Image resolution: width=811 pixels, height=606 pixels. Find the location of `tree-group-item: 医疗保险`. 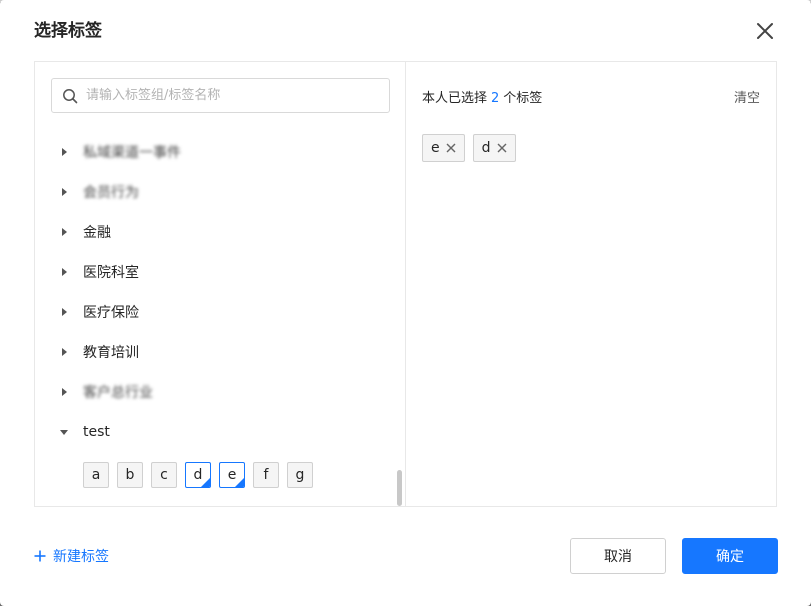

tree-group-item: 医疗保险 is located at coordinates (99, 312).